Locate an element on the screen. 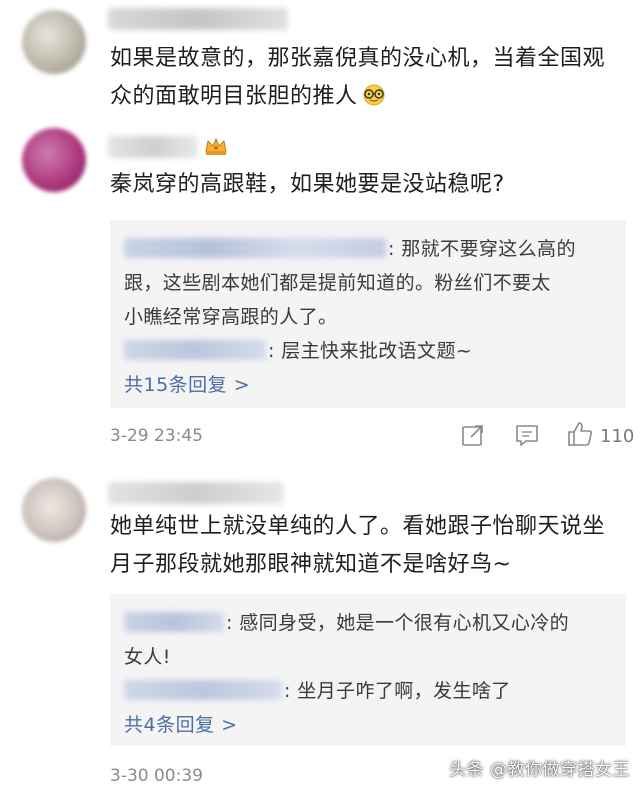 This screenshot has height=794, width=640. crown-icon-svg is located at coordinates (216, 146).